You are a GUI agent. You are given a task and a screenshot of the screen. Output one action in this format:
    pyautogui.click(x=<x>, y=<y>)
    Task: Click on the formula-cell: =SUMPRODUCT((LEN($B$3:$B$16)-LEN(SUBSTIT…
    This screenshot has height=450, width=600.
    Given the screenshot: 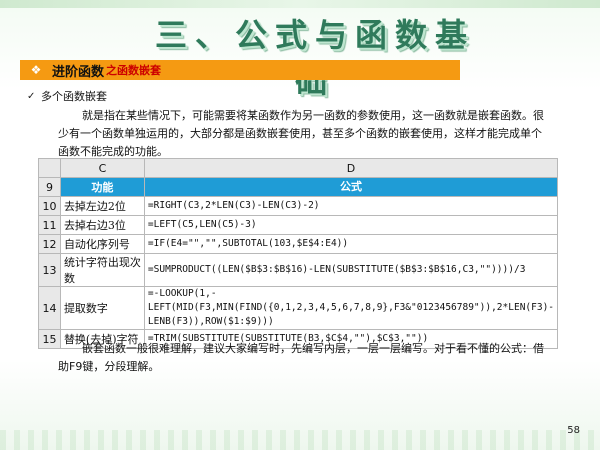 What is the action you would take?
    pyautogui.click(x=351, y=270)
    